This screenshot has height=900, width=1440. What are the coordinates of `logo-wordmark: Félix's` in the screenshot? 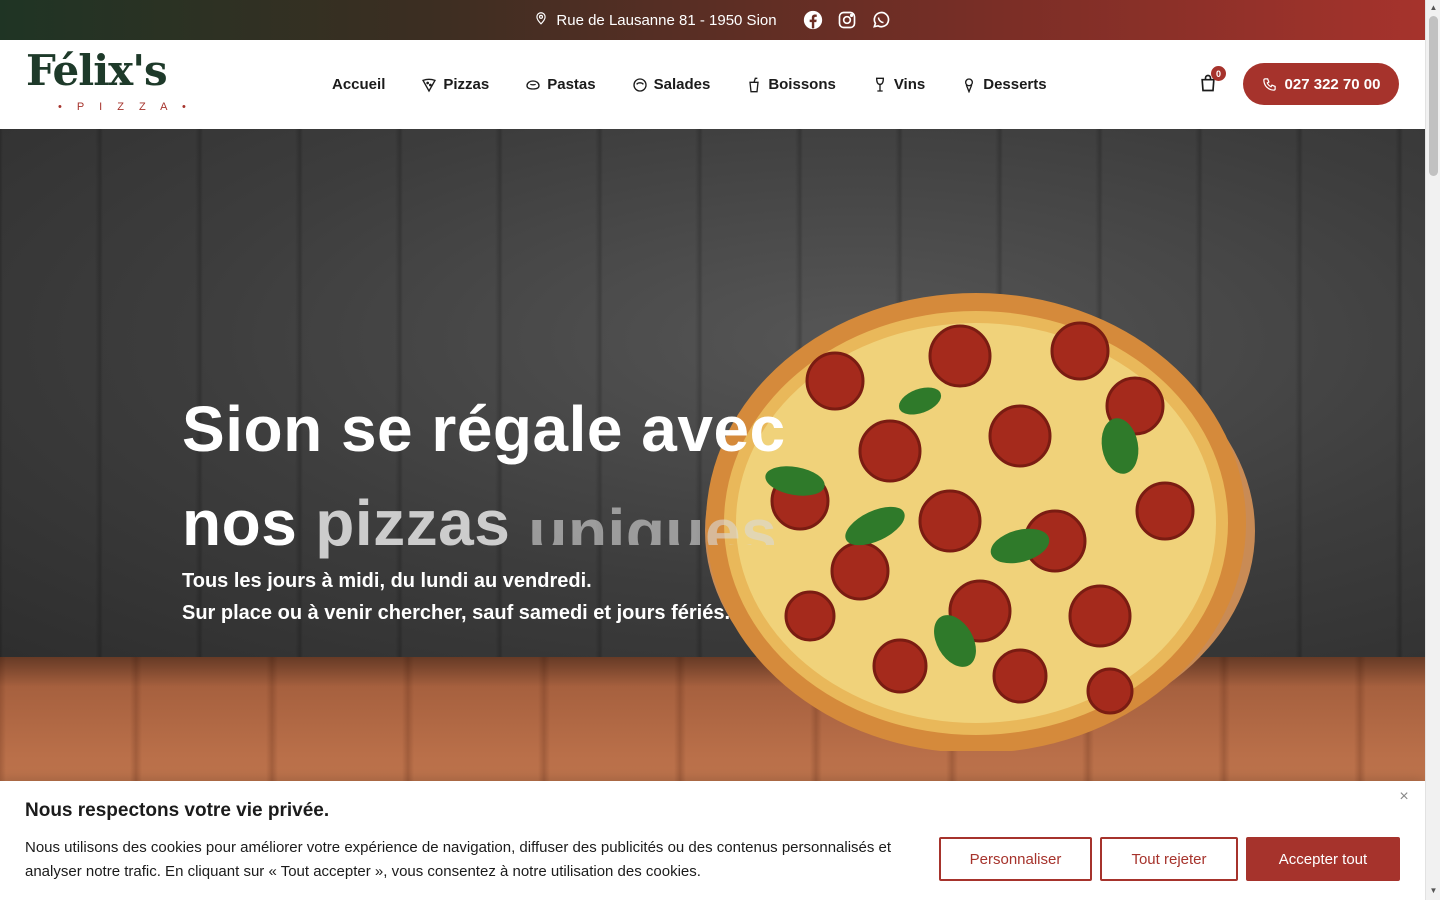 It's located at (97, 70).